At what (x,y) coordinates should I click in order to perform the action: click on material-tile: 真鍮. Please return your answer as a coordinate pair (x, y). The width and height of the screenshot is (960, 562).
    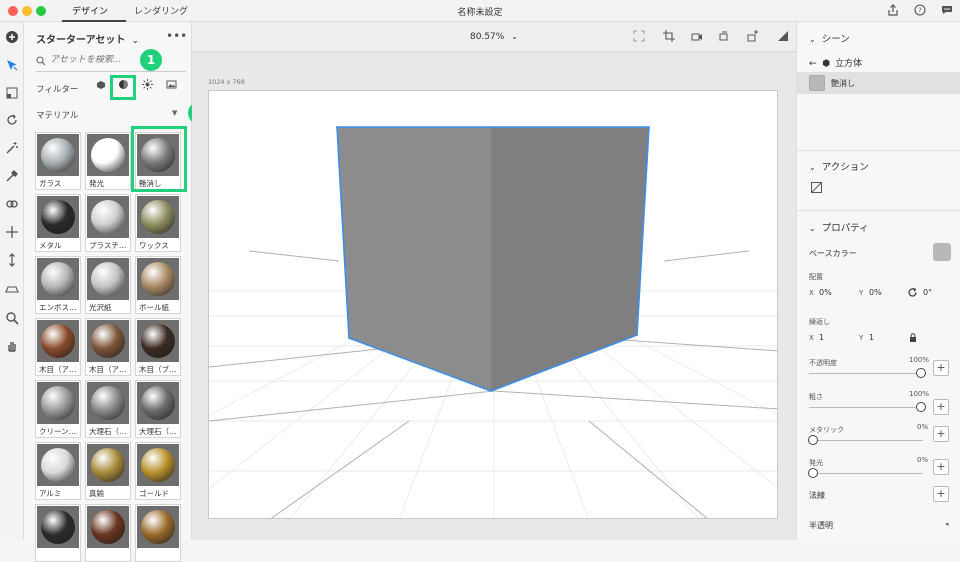
    Looking at the image, I should click on (108, 471).